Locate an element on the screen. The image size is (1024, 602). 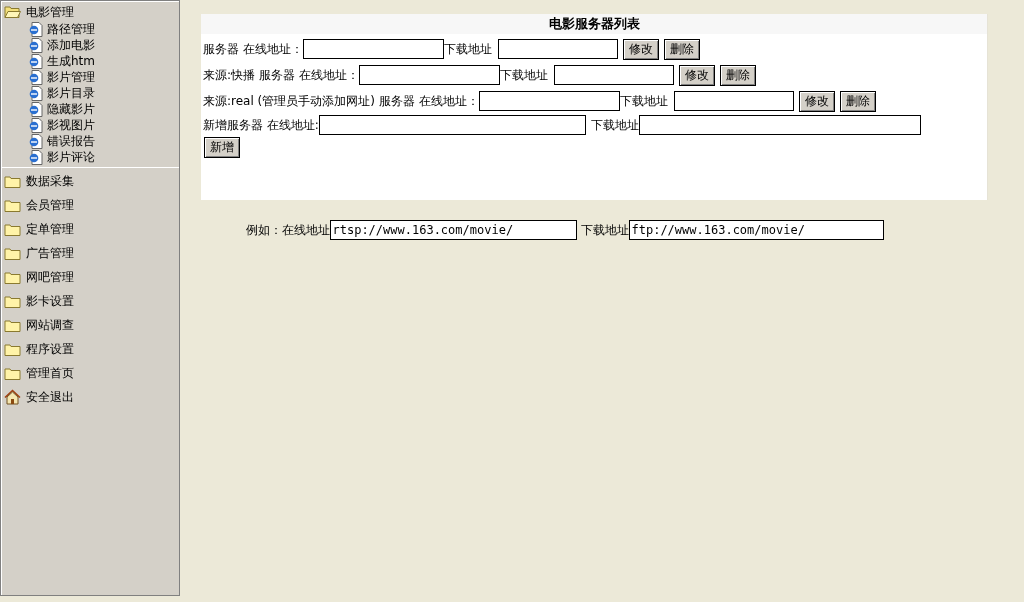
example-online-field: rtsp://www.163.com/movie/ is located at coordinates (453, 230).